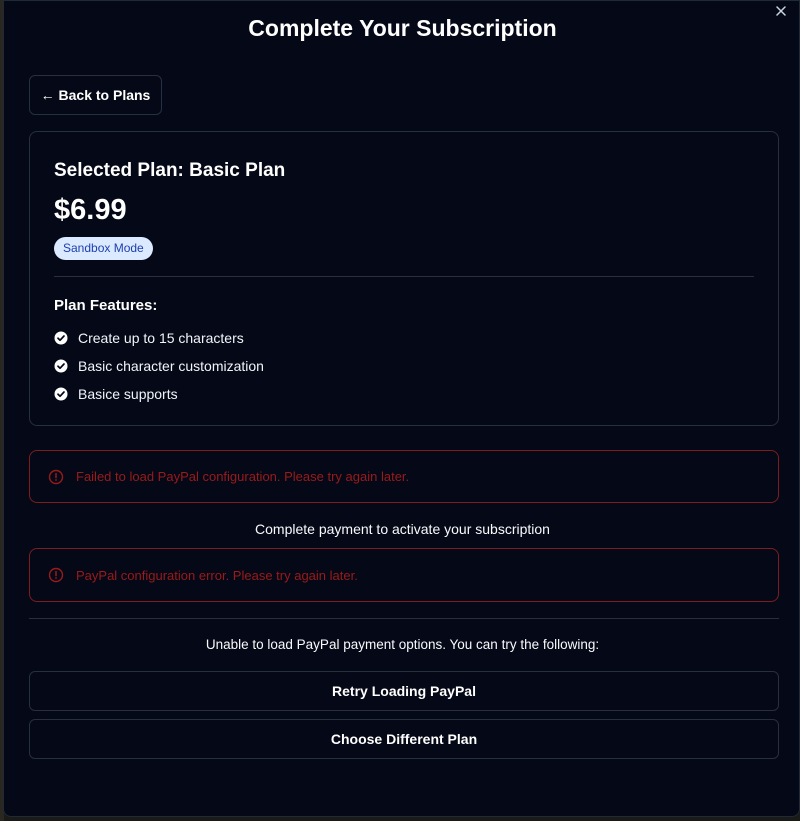 Image resolution: width=800 pixels, height=821 pixels. I want to click on retry-paypal-button: Retry Loading PayPal, so click(404, 691).